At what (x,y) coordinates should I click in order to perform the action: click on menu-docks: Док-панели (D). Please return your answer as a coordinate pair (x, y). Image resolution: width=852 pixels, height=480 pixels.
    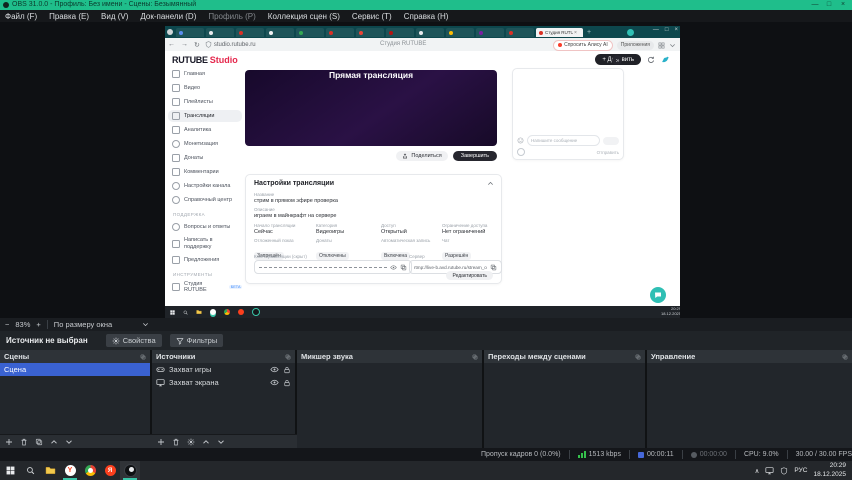
    Looking at the image, I should click on (168, 16).